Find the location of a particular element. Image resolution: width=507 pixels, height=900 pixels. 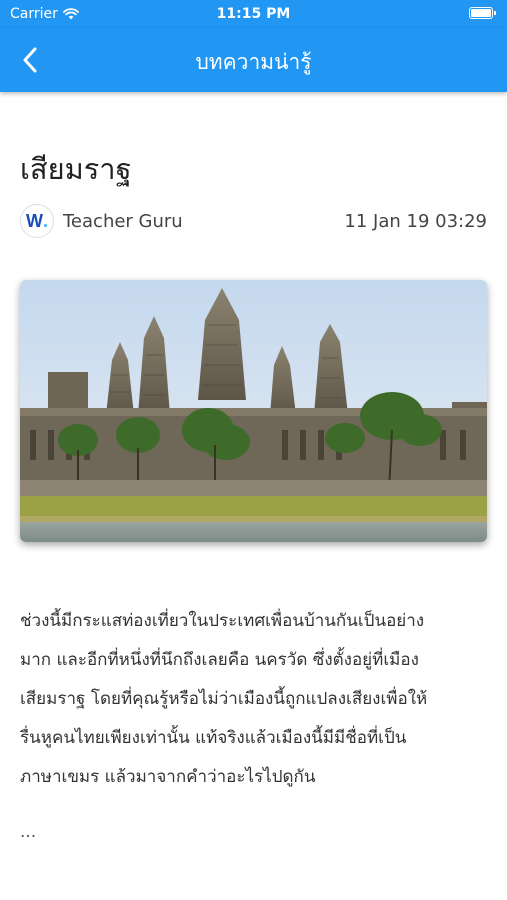

page-title: บทความน่ารู้ is located at coordinates (253, 62).